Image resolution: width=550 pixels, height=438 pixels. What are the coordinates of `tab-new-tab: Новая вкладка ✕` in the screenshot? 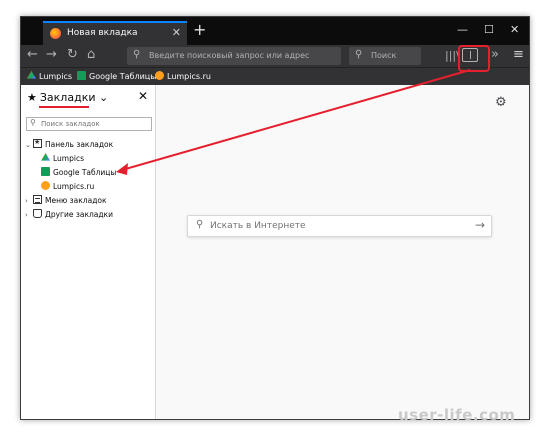 It's located at (115, 33).